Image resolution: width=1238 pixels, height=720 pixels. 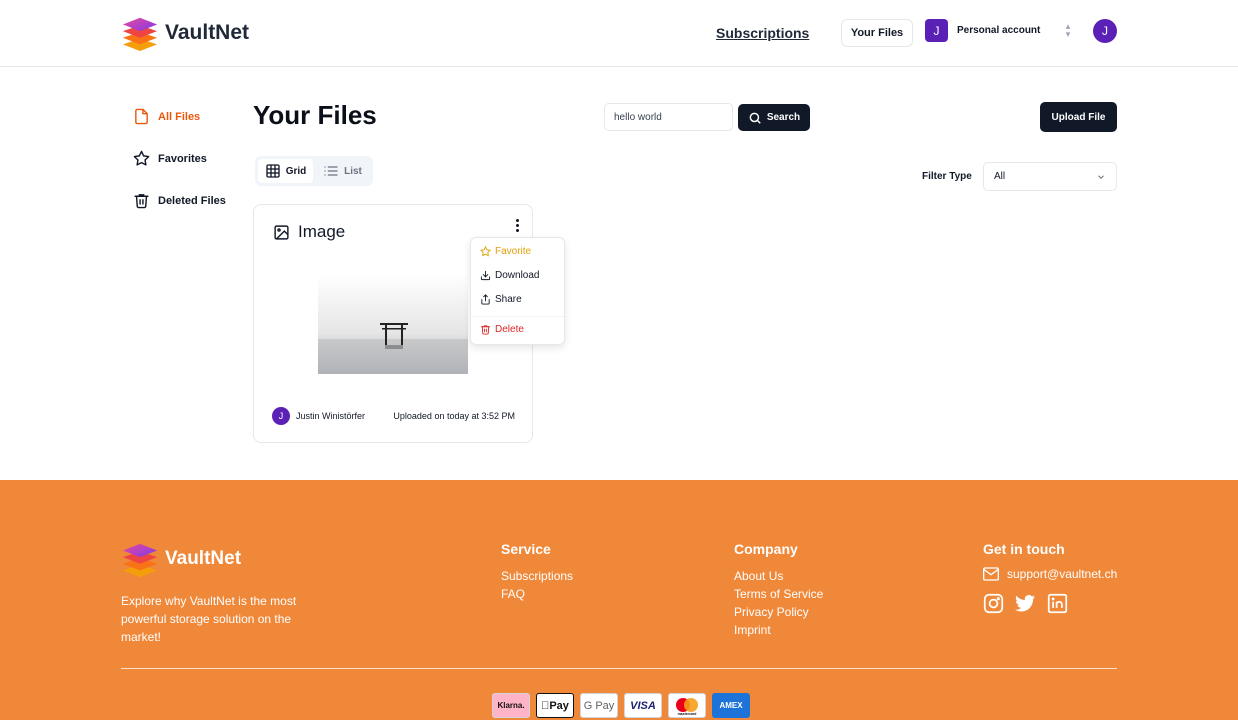 What do you see at coordinates (599, 705) in the screenshot?
I see `google-pay-icon: G Pay` at bounding box center [599, 705].